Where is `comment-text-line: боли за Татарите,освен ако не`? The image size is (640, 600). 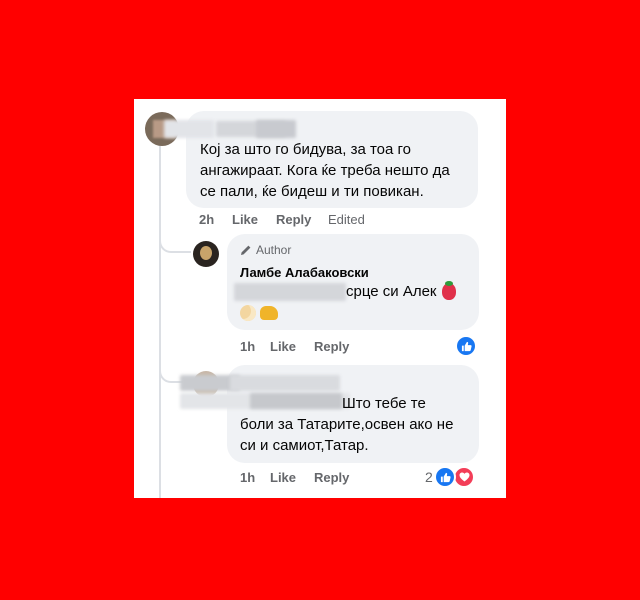 comment-text-line: боли за Татарите,освен ако не is located at coordinates (347, 424).